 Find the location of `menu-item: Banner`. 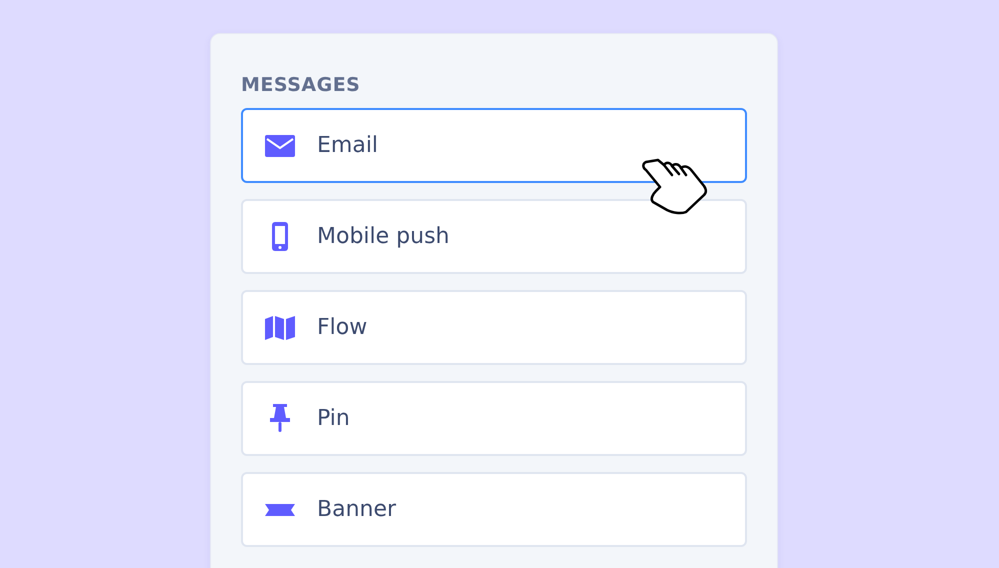

menu-item: Banner is located at coordinates (494, 509).